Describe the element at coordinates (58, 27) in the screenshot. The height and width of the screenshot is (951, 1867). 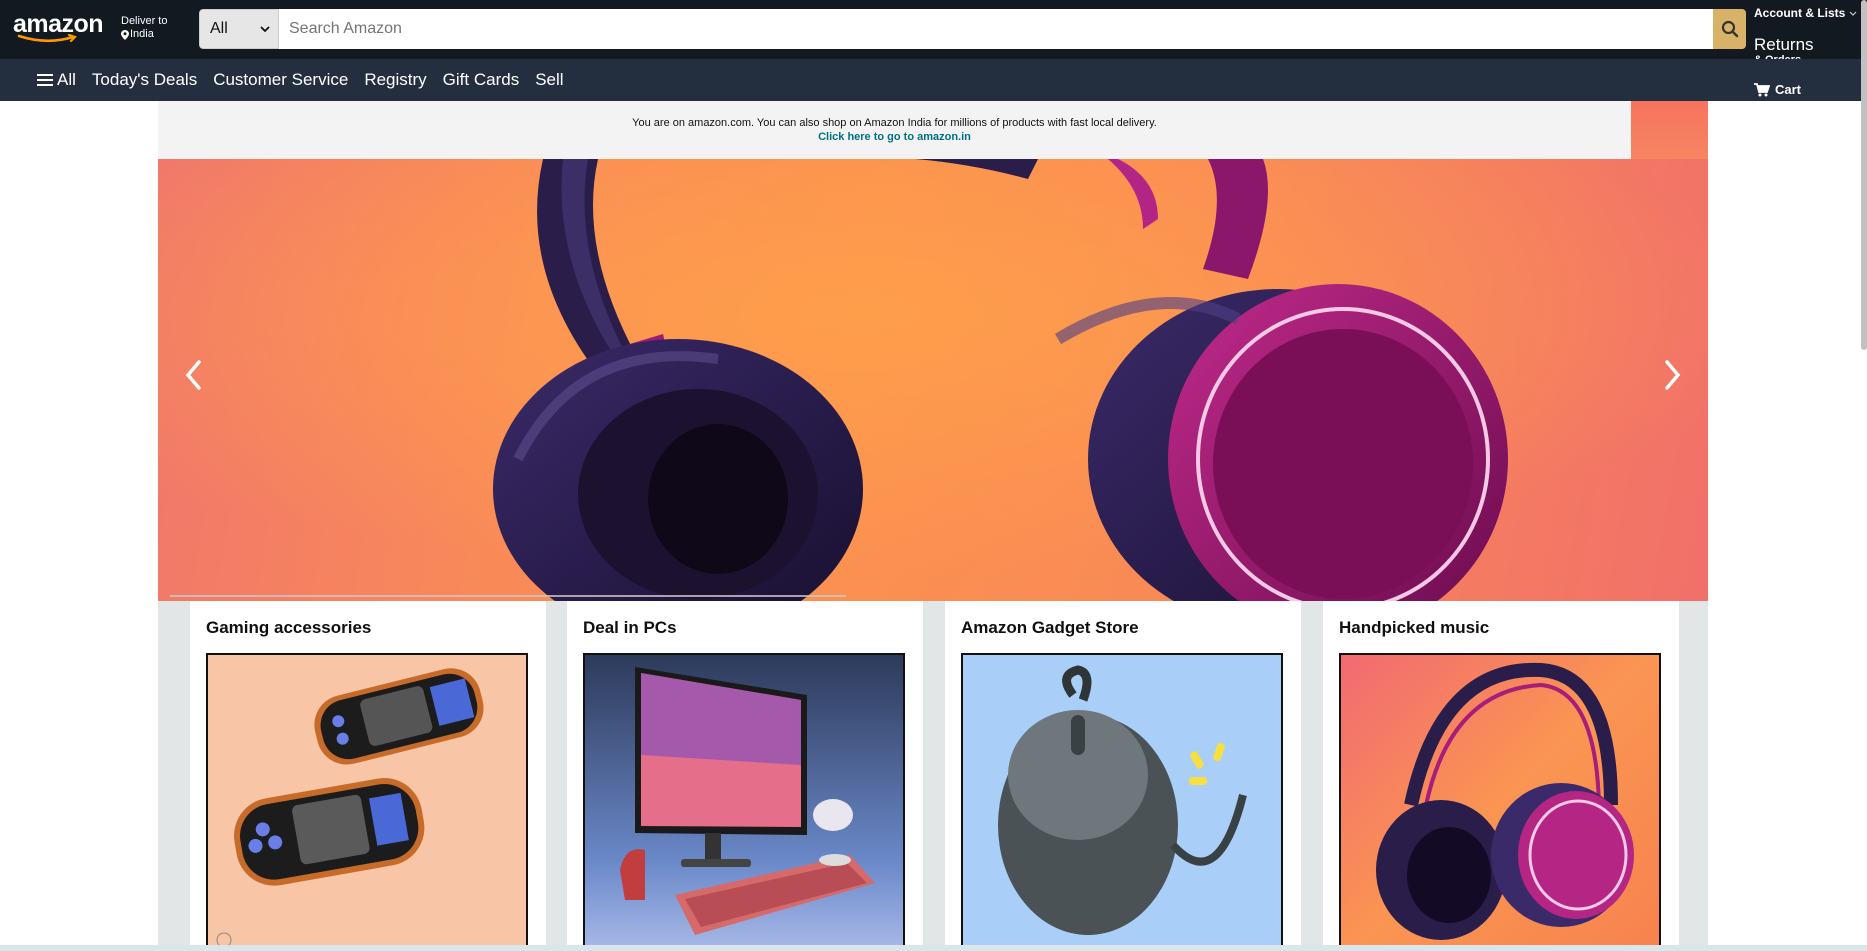
I see `amazon-logo: amazon` at that location.